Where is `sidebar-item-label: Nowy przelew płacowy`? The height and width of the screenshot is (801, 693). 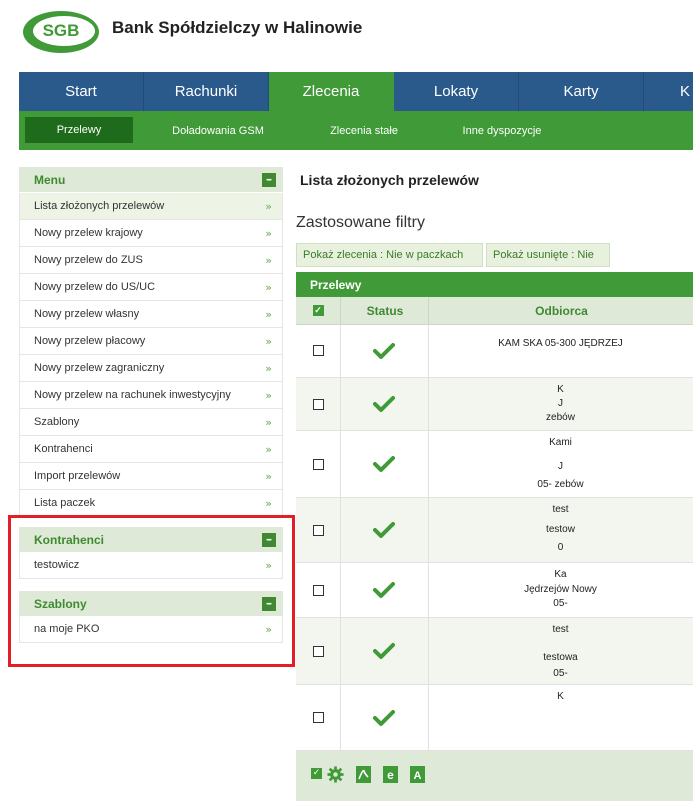 sidebar-item-label: Nowy przelew płacowy is located at coordinates (90, 341).